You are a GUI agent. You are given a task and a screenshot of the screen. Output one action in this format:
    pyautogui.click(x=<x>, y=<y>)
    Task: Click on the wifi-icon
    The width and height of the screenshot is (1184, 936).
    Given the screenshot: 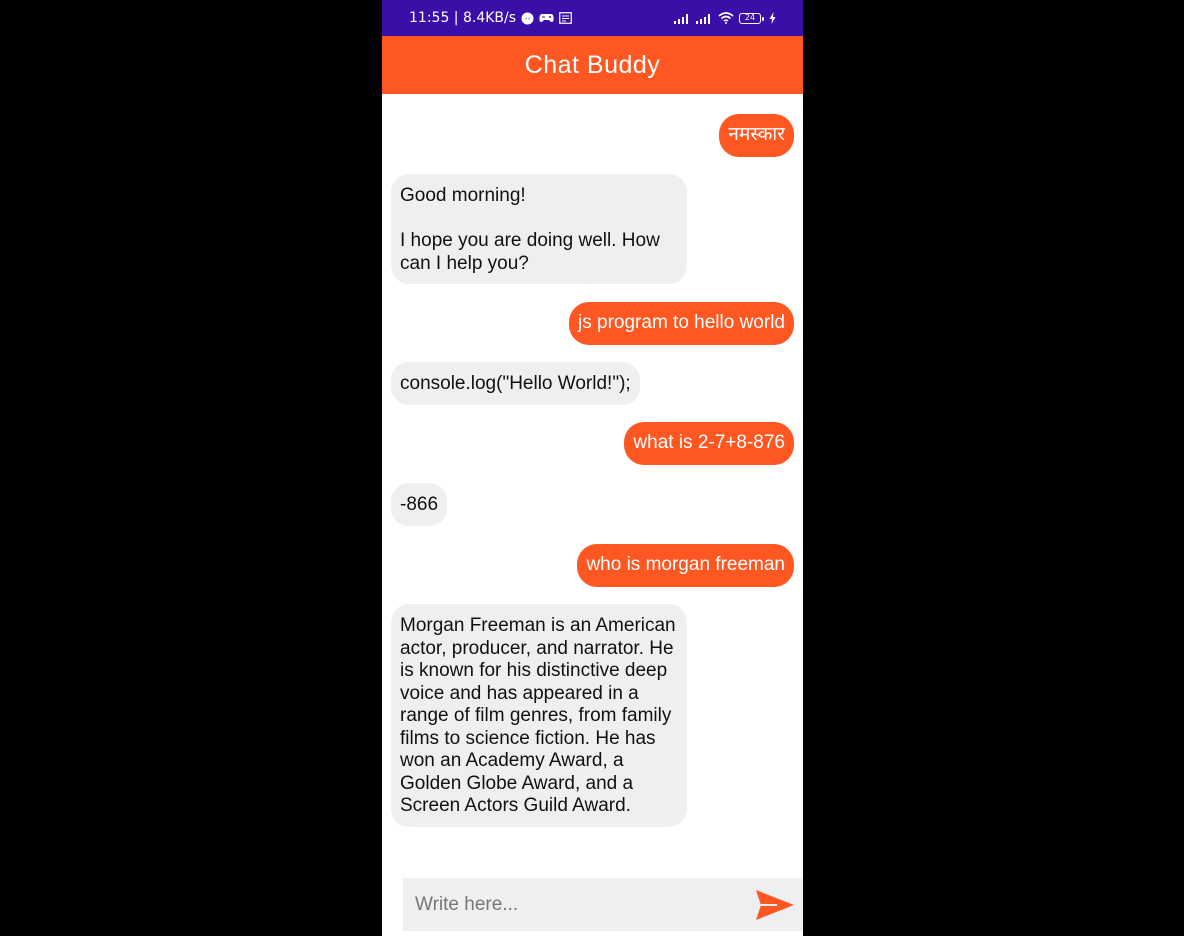 What is the action you would take?
    pyautogui.click(x=726, y=18)
    